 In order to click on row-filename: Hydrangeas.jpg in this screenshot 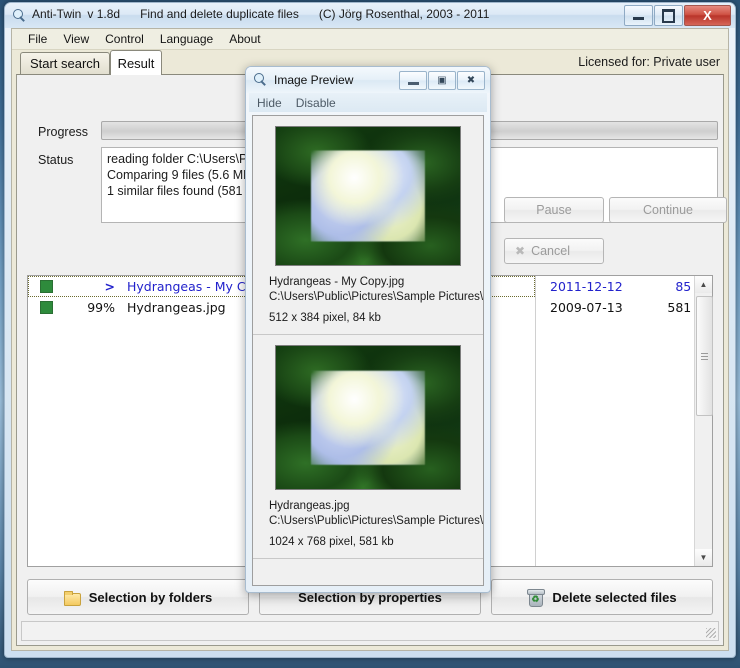, I will do `click(176, 307)`.